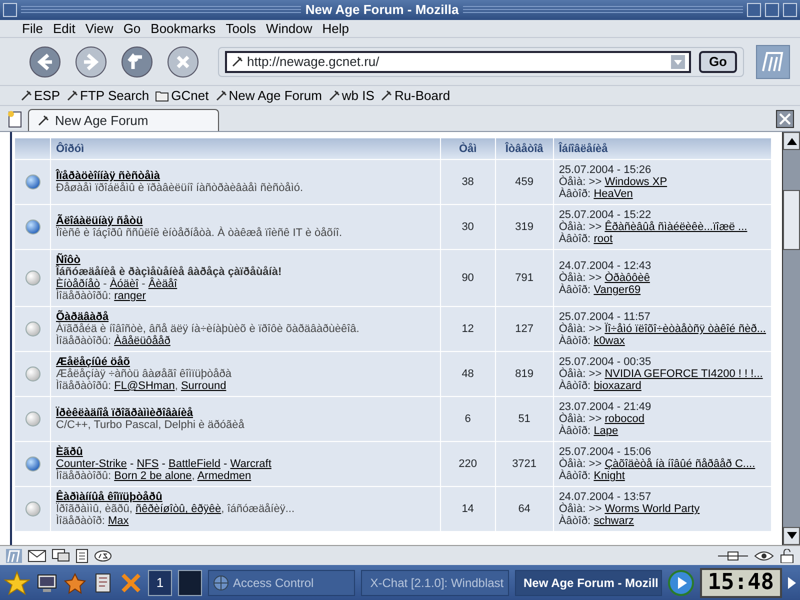 The width and height of the screenshot is (800, 600). I want to click on topic-link: Windows XP, so click(636, 182).